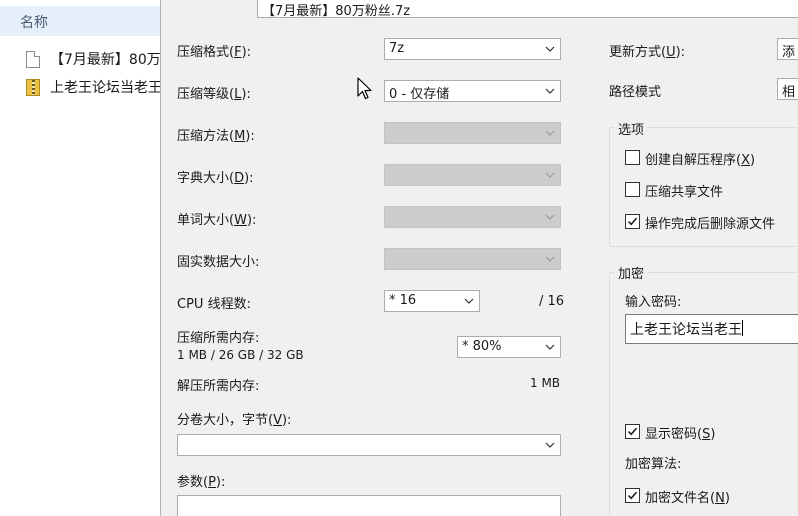 The height and width of the screenshot is (516, 798). Describe the element at coordinates (364, 88) in the screenshot. I see `mouse-cursor-icon` at that location.